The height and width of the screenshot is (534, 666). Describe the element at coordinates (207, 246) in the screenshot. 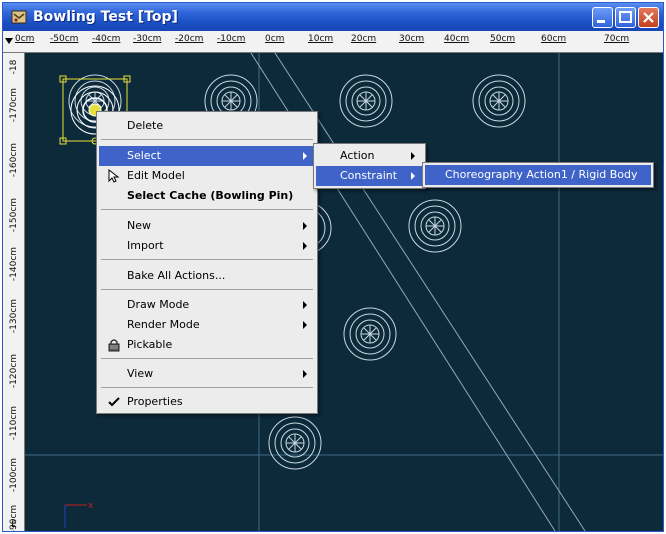

I see `menu-item-import: Import` at that location.